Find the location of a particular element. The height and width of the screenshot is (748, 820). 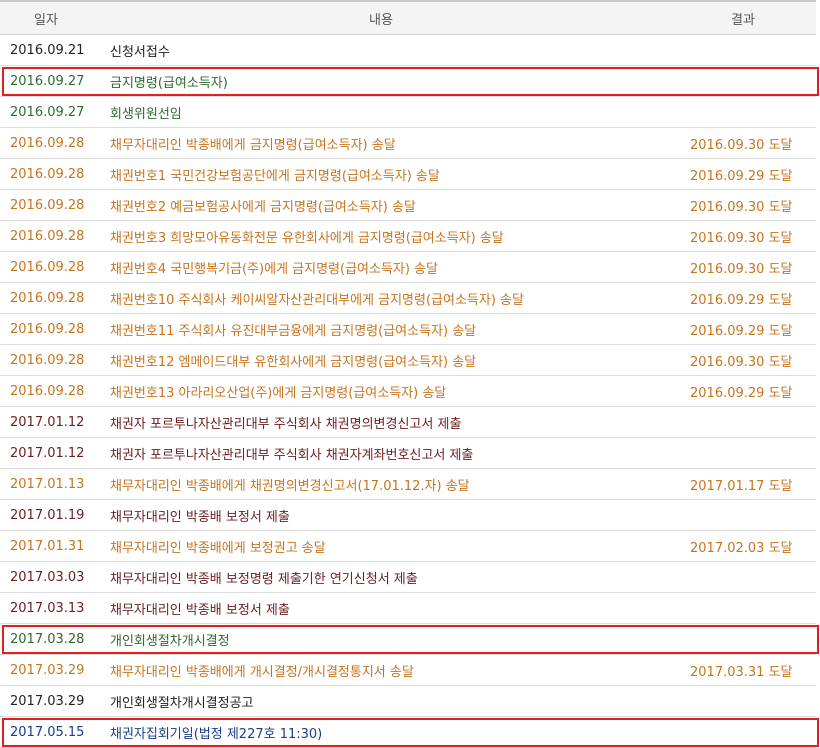

row-content: 개인회생절차개시결정공고 is located at coordinates (182, 703).